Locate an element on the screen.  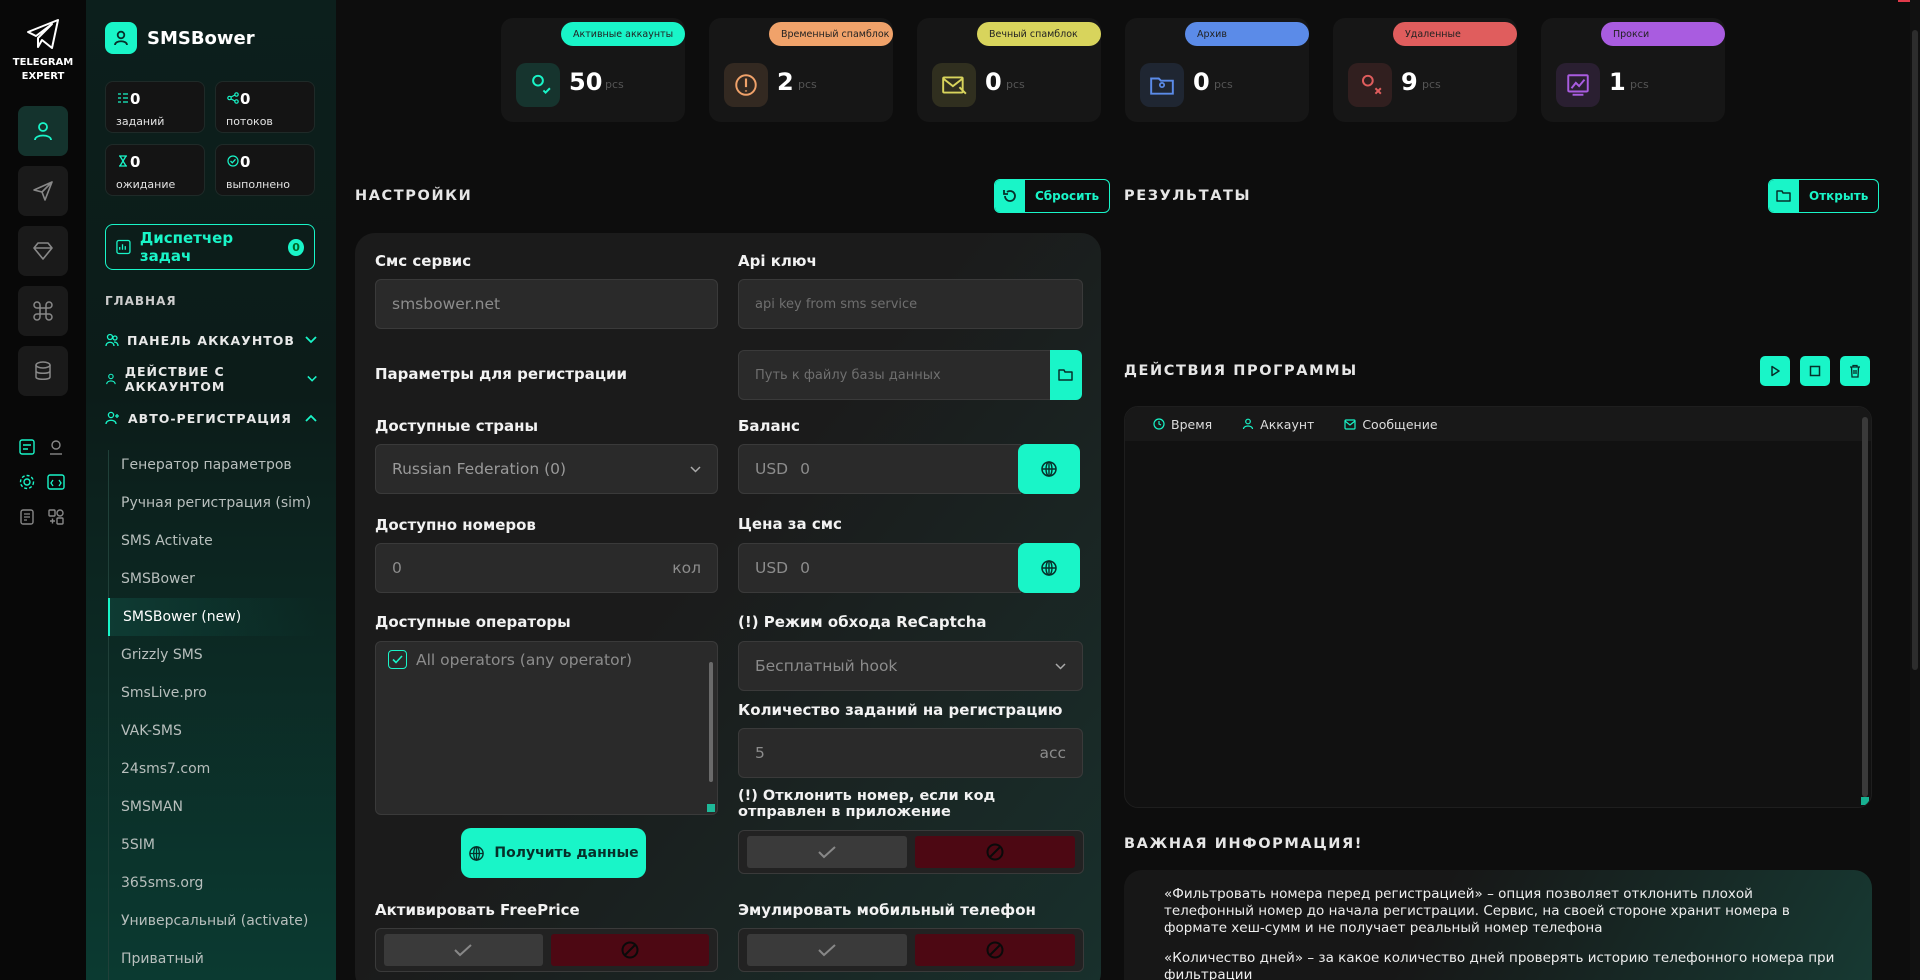
group-auto-registration: АВТО-РЕГИСТРАЦИЯ is located at coordinates (211, 418).